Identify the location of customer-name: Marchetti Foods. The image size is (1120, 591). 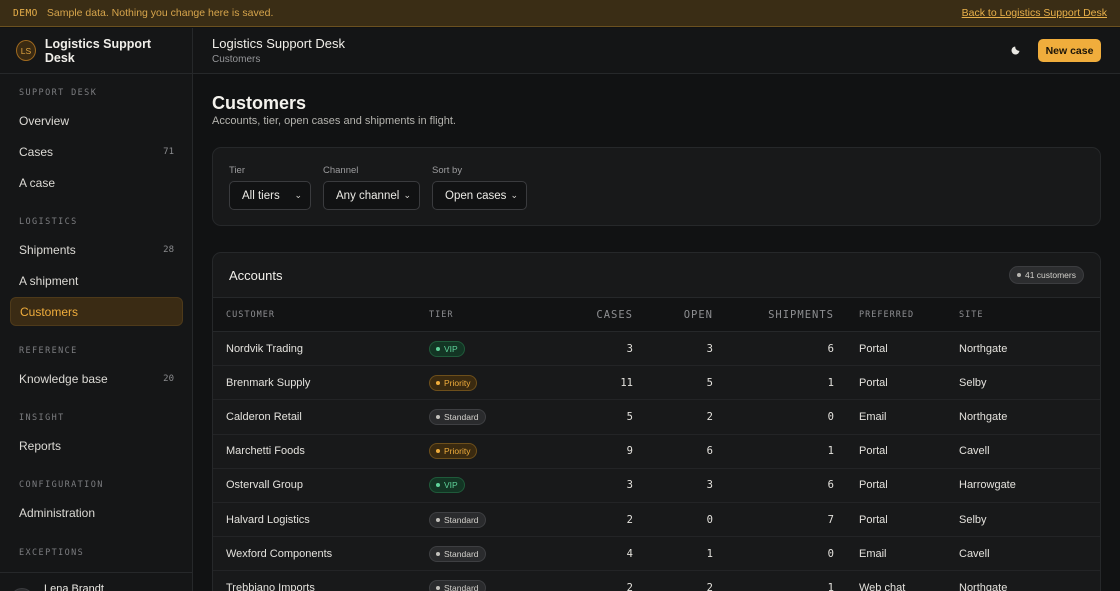
(321, 451).